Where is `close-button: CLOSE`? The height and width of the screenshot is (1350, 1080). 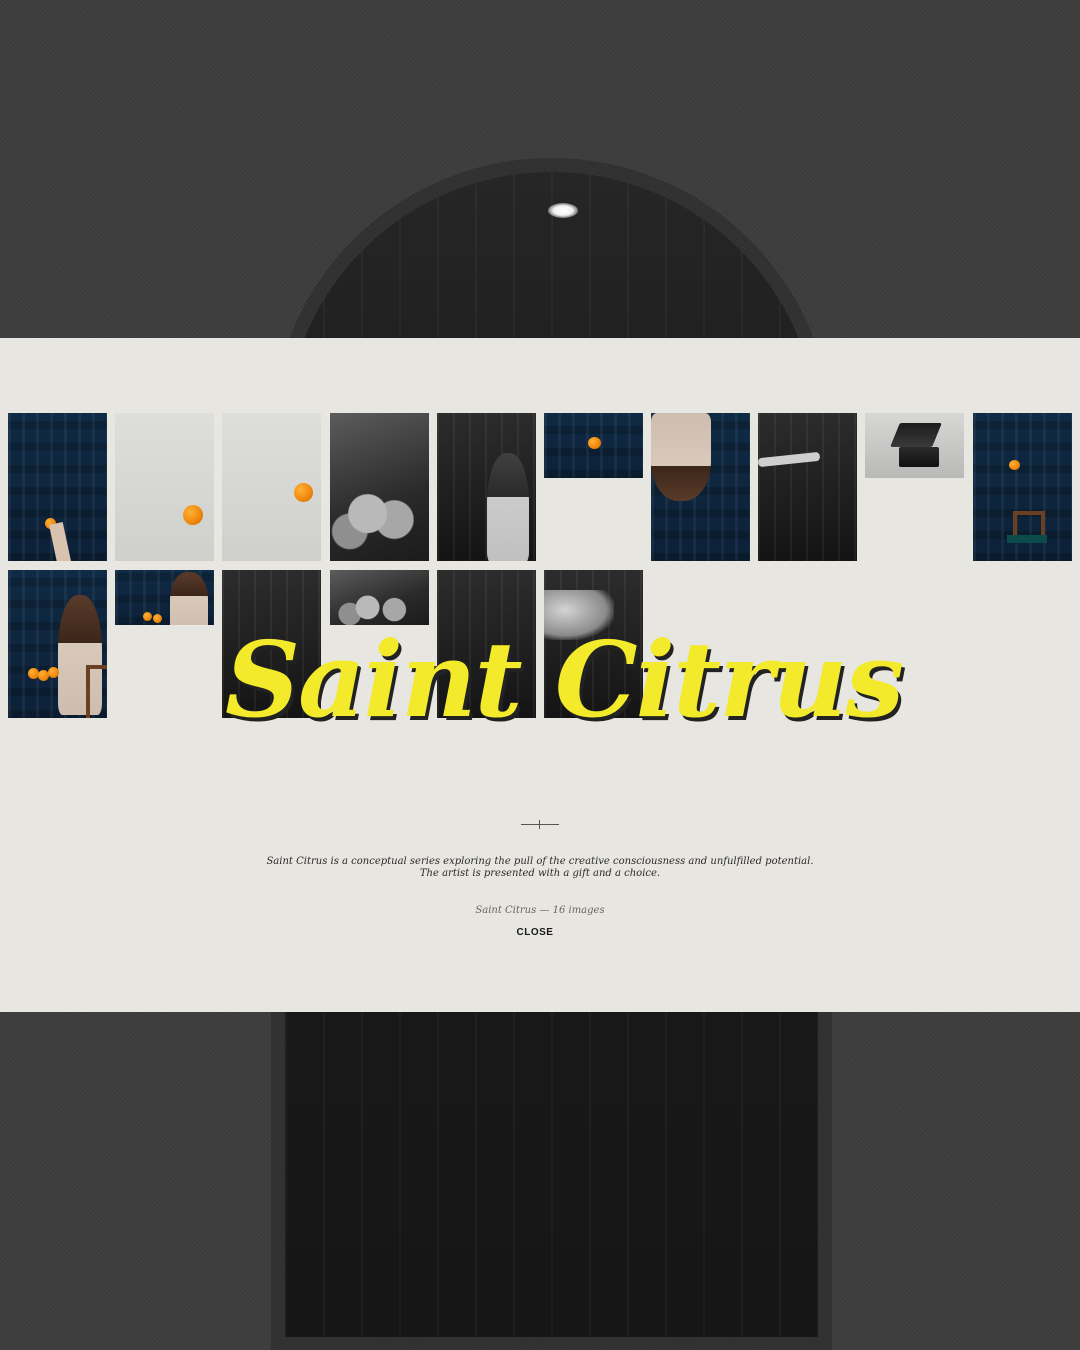
close-button: CLOSE is located at coordinates (535, 932).